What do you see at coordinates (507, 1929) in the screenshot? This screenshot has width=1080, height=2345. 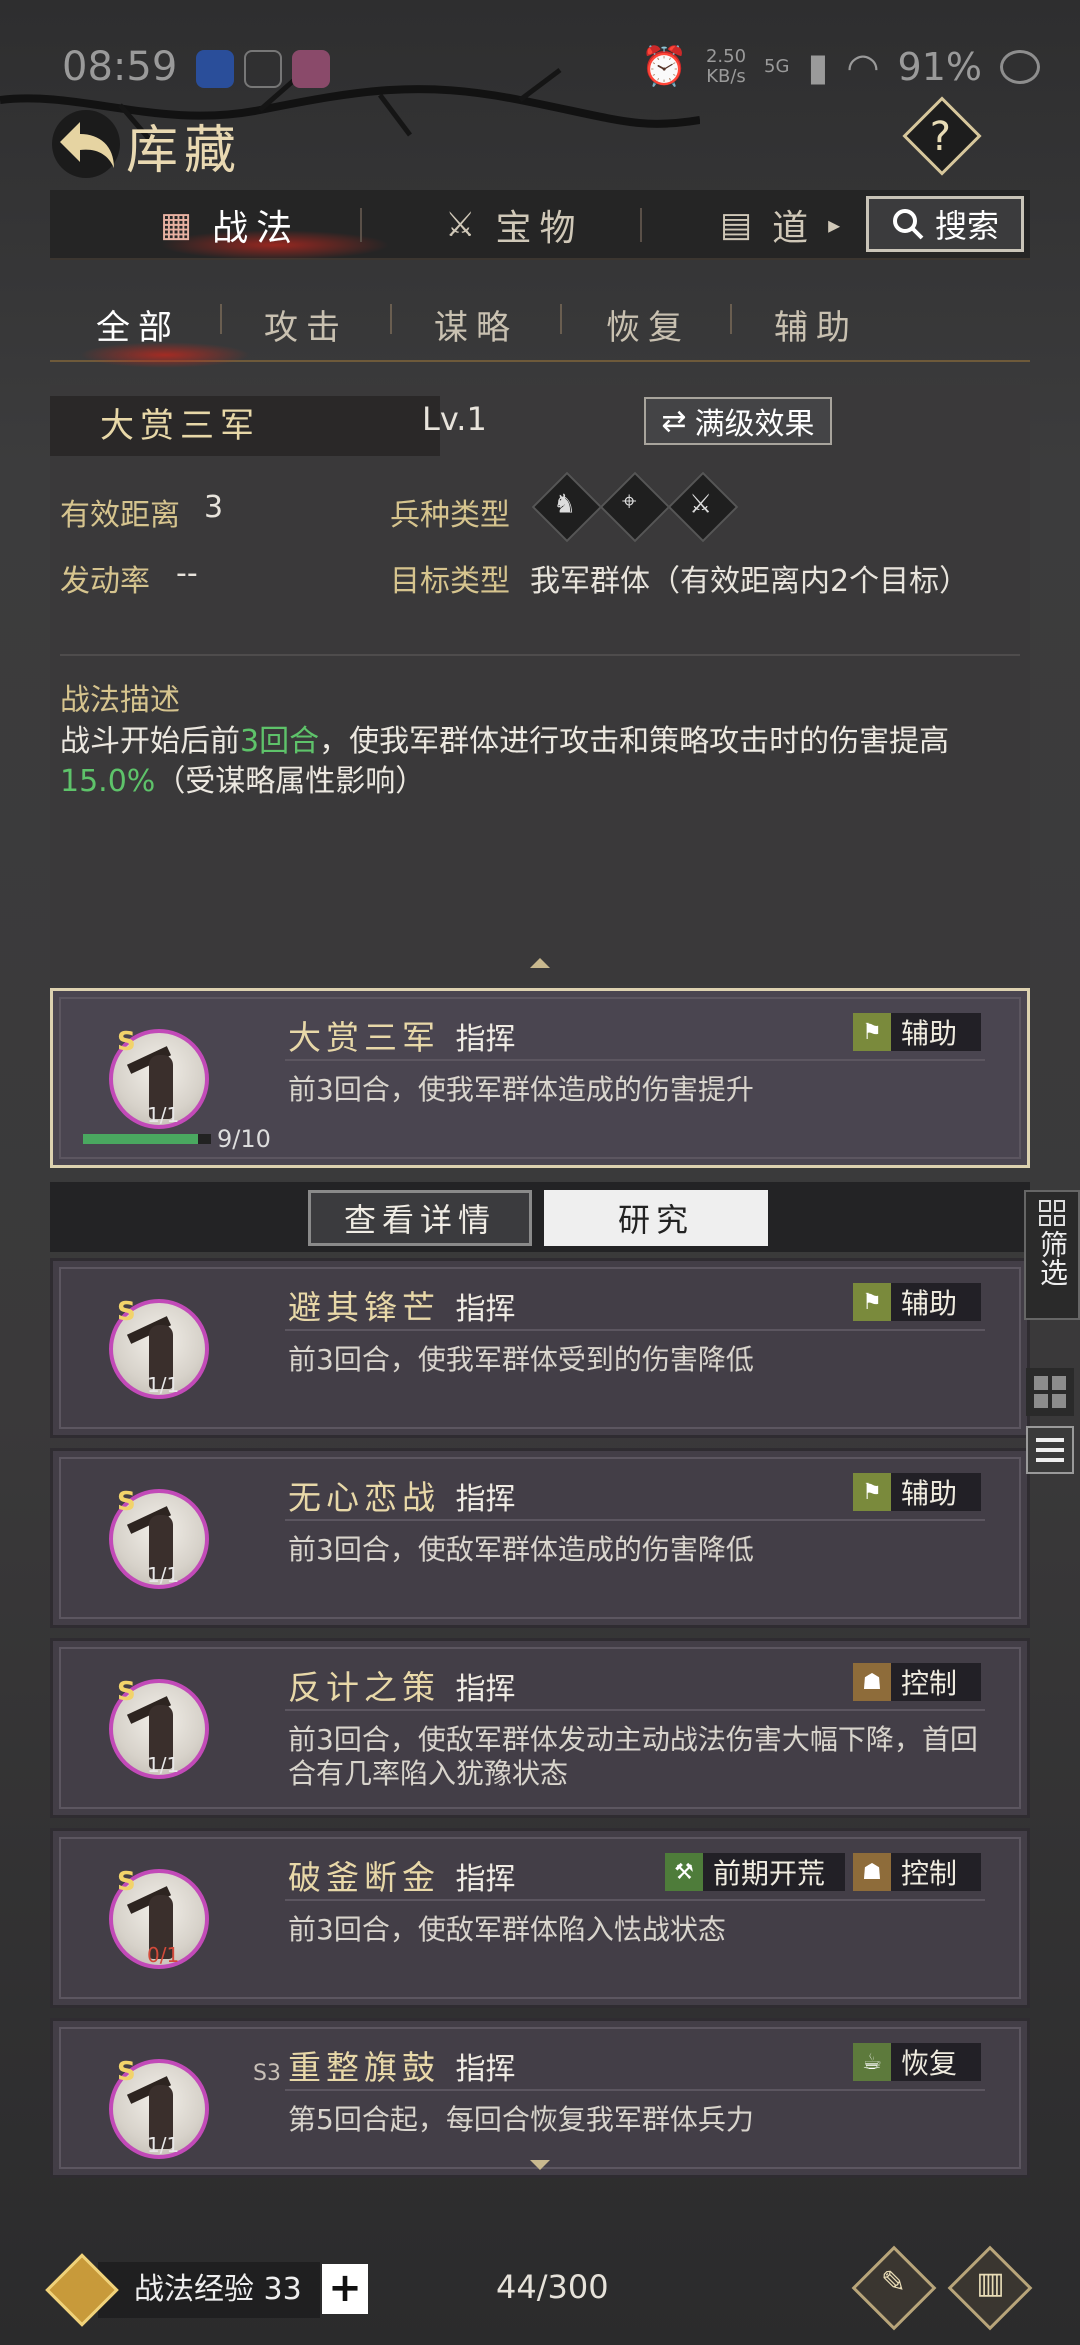 I see `tactic-summary: 前3回合，使敌军群体陷入怯战状态` at bounding box center [507, 1929].